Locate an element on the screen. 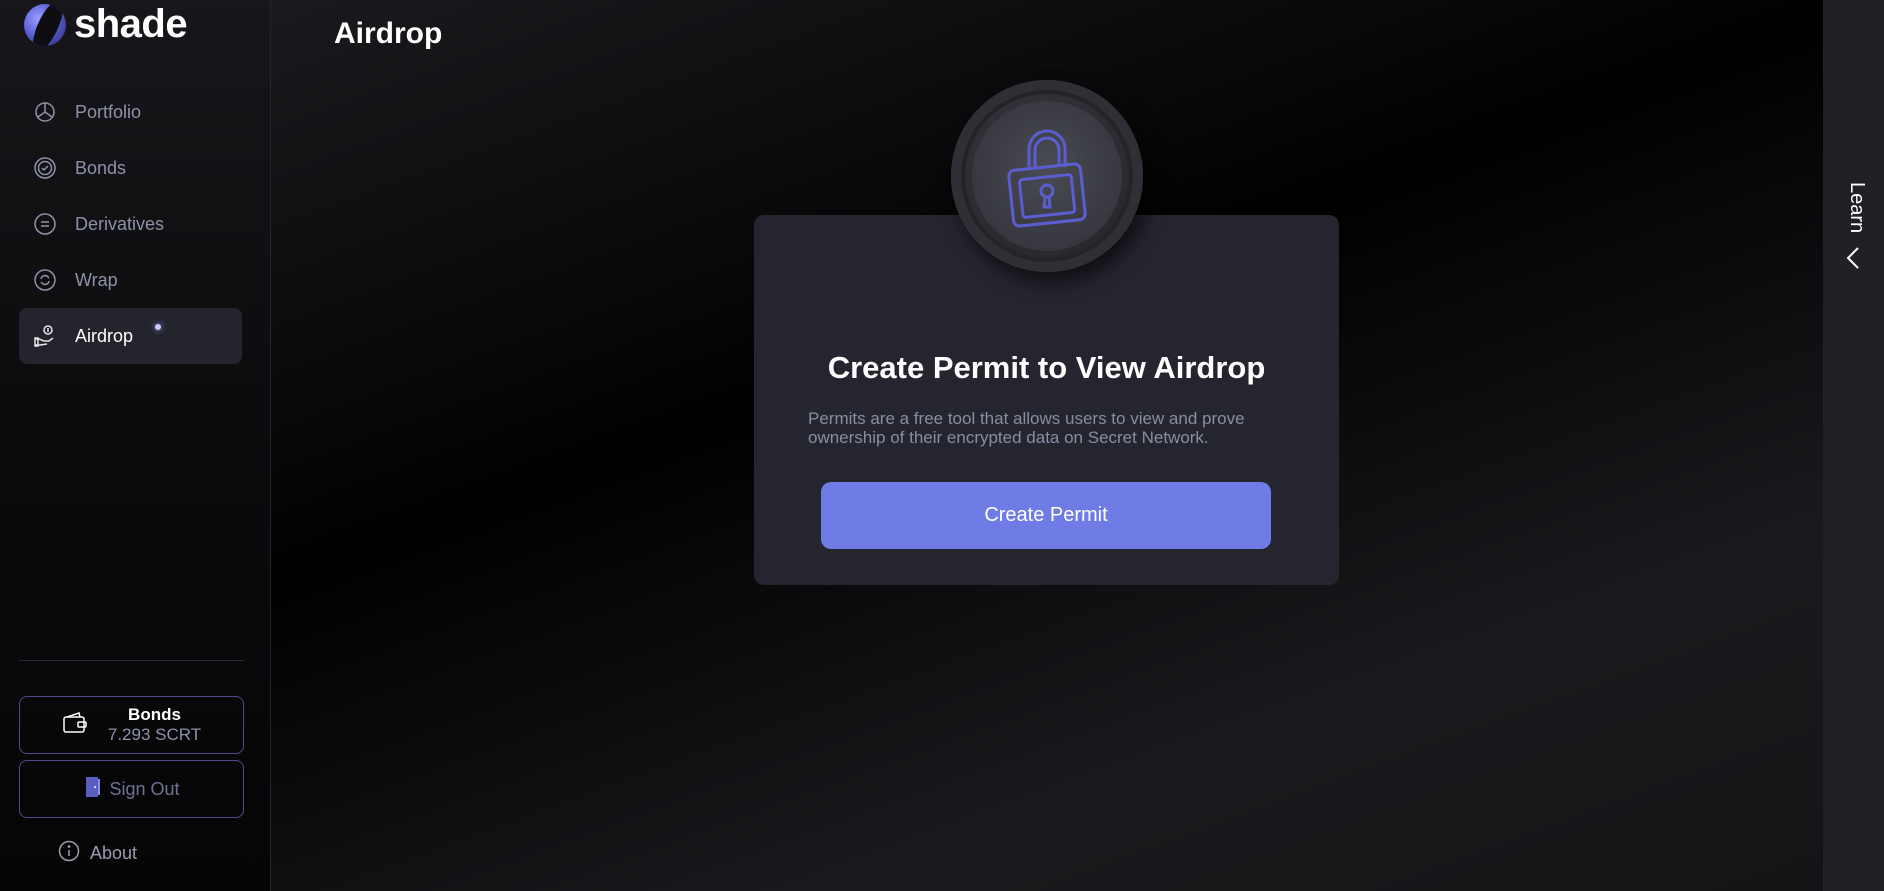 The image size is (1884, 891). lock-coin is located at coordinates (1047, 176).